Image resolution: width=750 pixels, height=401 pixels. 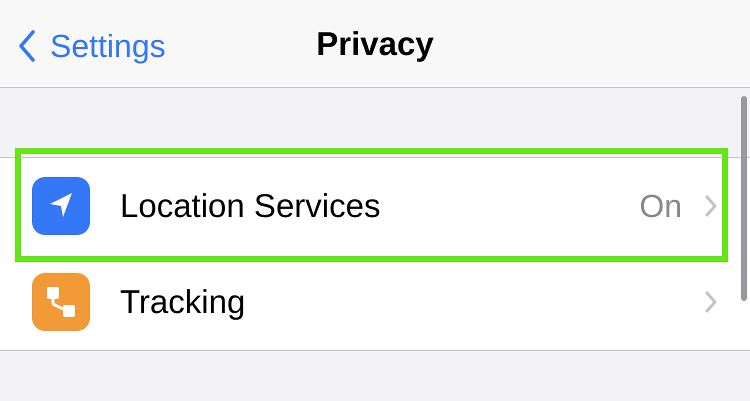 What do you see at coordinates (92, 46) in the screenshot?
I see `back-button: Settings` at bounding box center [92, 46].